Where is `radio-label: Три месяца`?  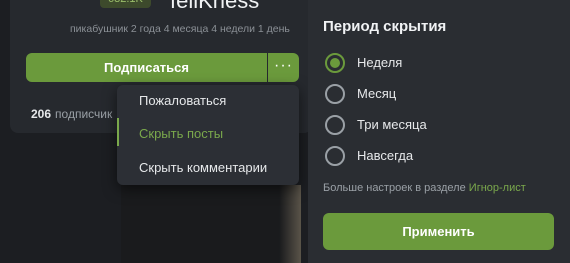 radio-label: Три месяца is located at coordinates (392, 124).